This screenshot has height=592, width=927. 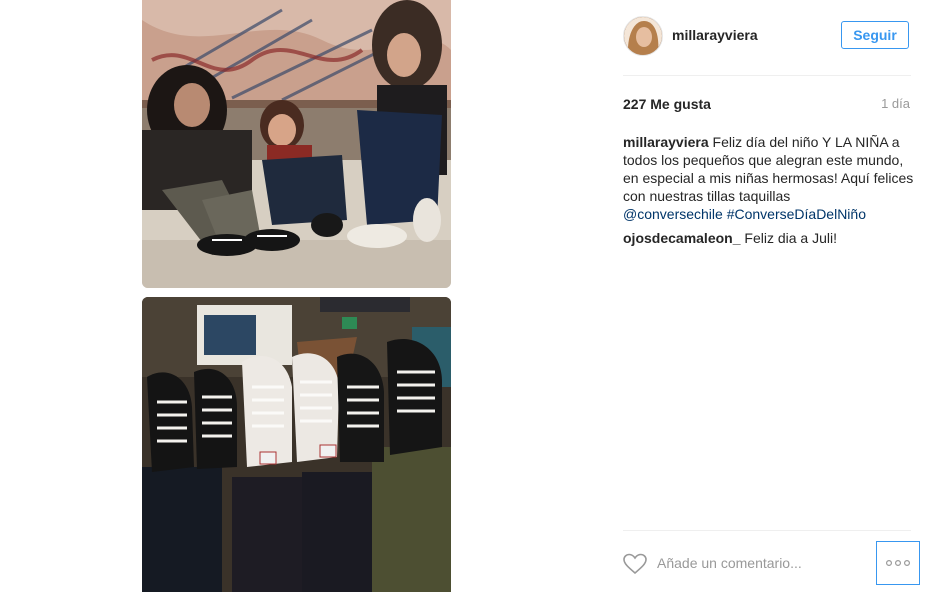 I want to click on follow-button: Seguir, so click(x=875, y=35).